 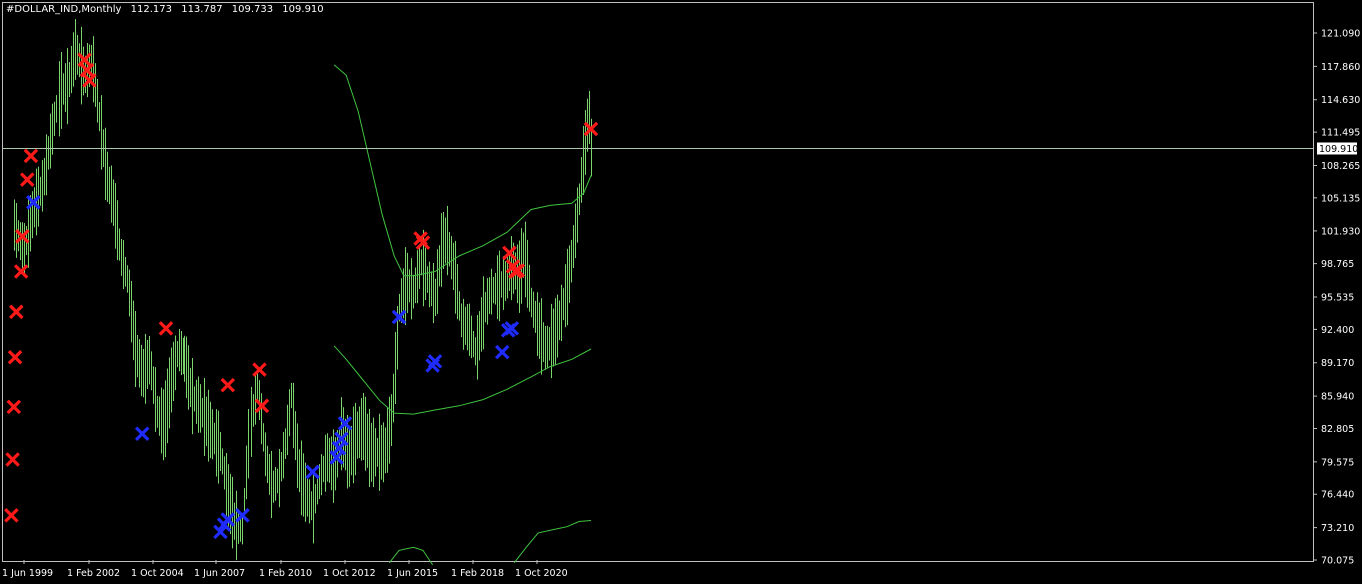 I want to click on y-tick-label: 108.265, so click(x=1340, y=166).